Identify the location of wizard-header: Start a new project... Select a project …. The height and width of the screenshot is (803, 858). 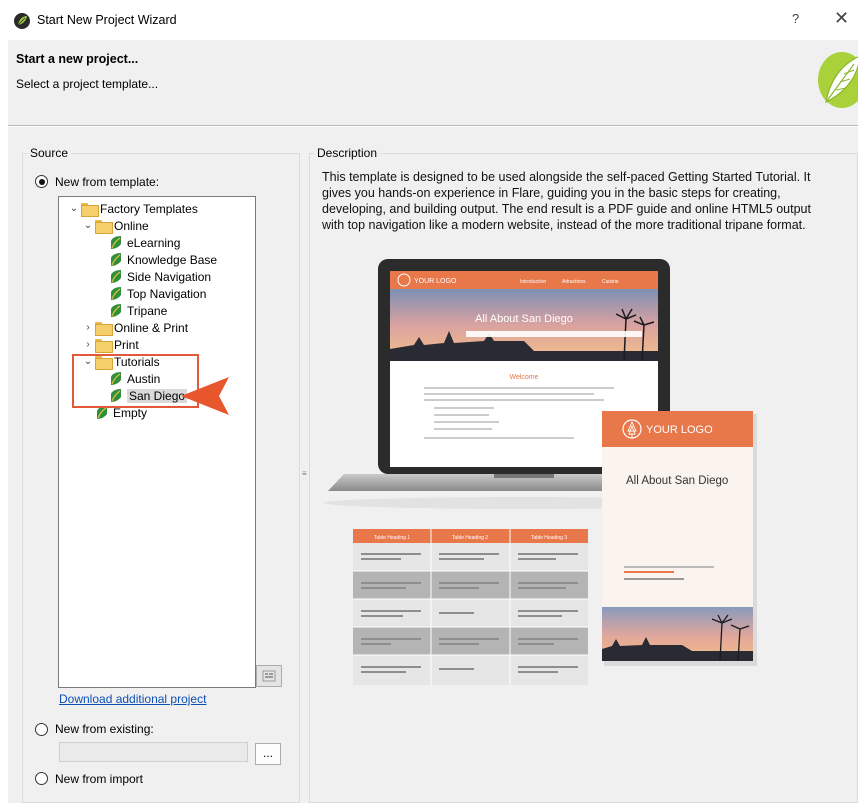
(433, 83).